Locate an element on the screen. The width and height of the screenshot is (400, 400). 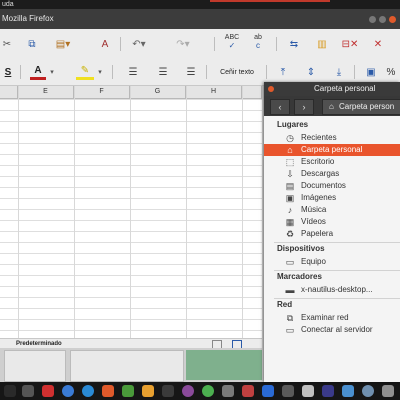
sidebar-item-musica: ♪ Música is located at coordinates (332, 210).